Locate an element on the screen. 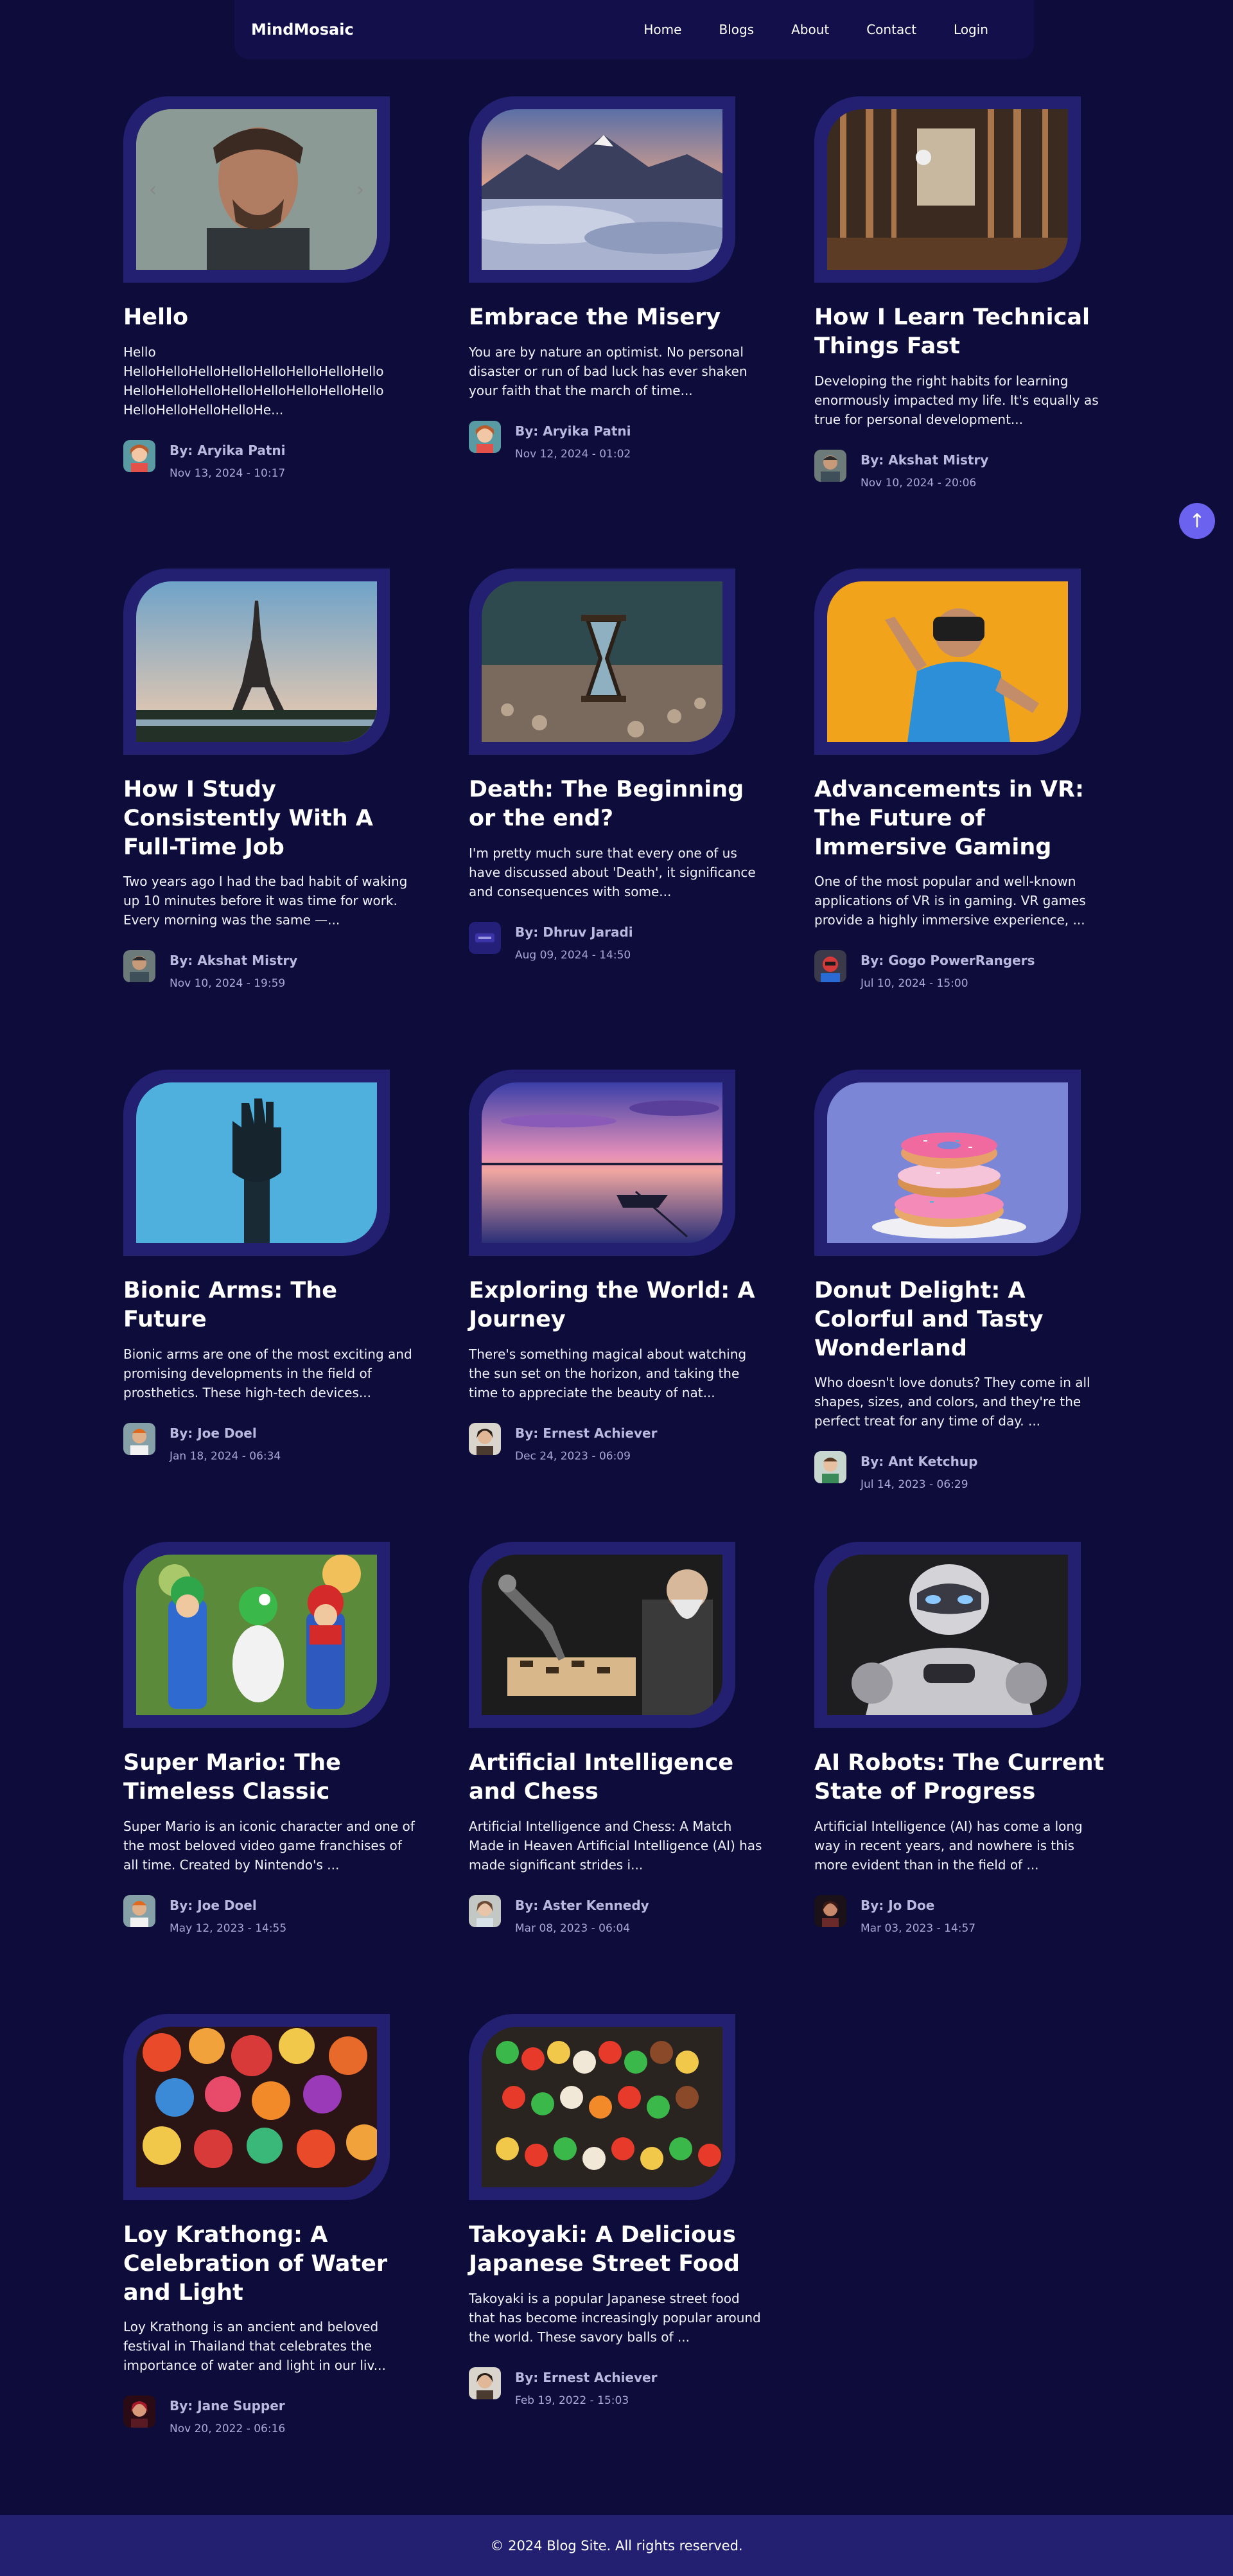 The image size is (1233, 2576). portrait-man-photo: ‹ › is located at coordinates (256, 189).